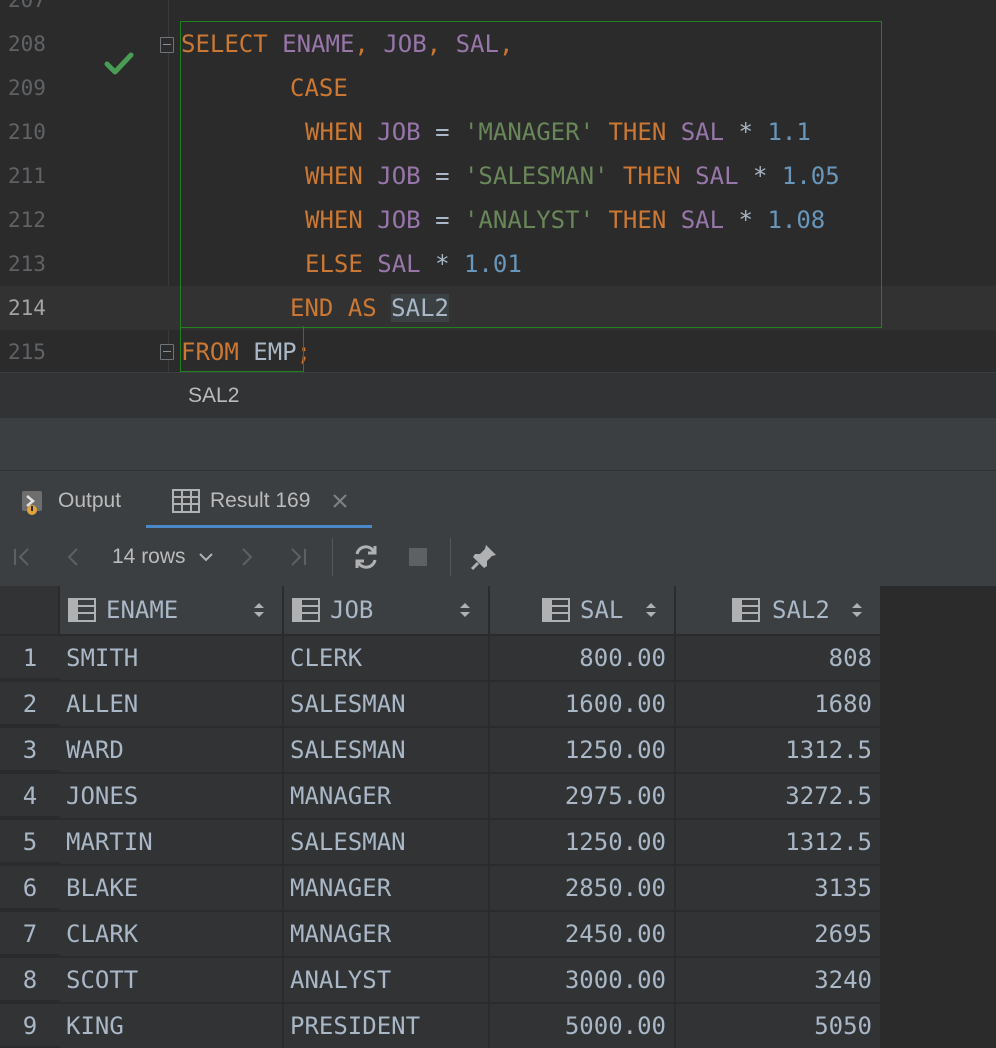 The height and width of the screenshot is (1048, 996). I want to click on cell-sal: 800.00, so click(583, 659).